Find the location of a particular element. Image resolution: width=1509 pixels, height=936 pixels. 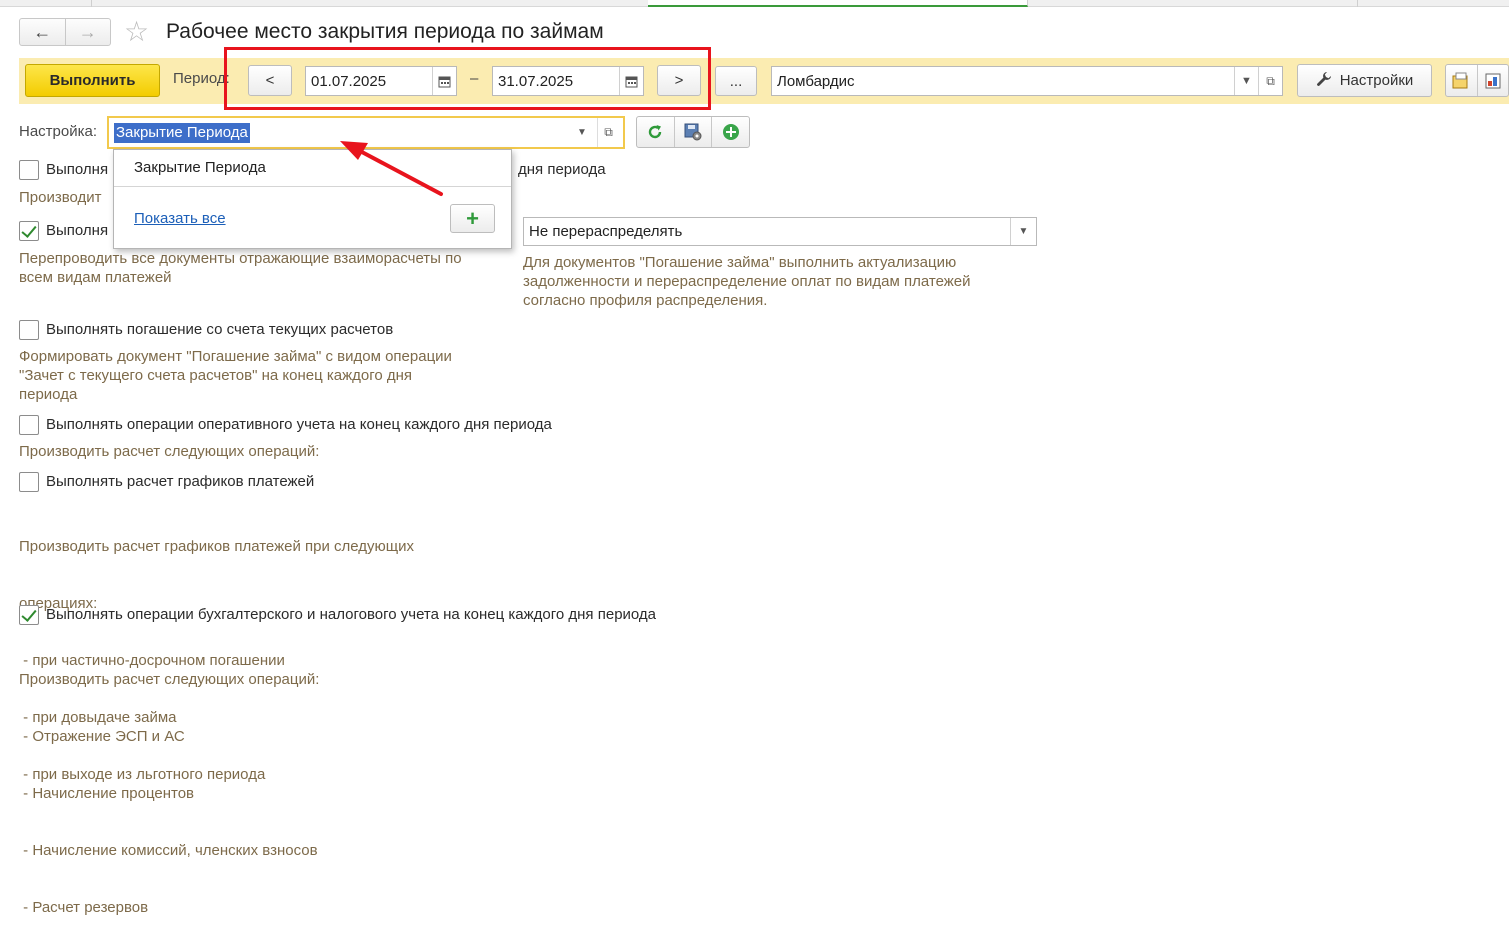

hint-line: - Начисление комиссий, членских взносов is located at coordinates (168, 850).